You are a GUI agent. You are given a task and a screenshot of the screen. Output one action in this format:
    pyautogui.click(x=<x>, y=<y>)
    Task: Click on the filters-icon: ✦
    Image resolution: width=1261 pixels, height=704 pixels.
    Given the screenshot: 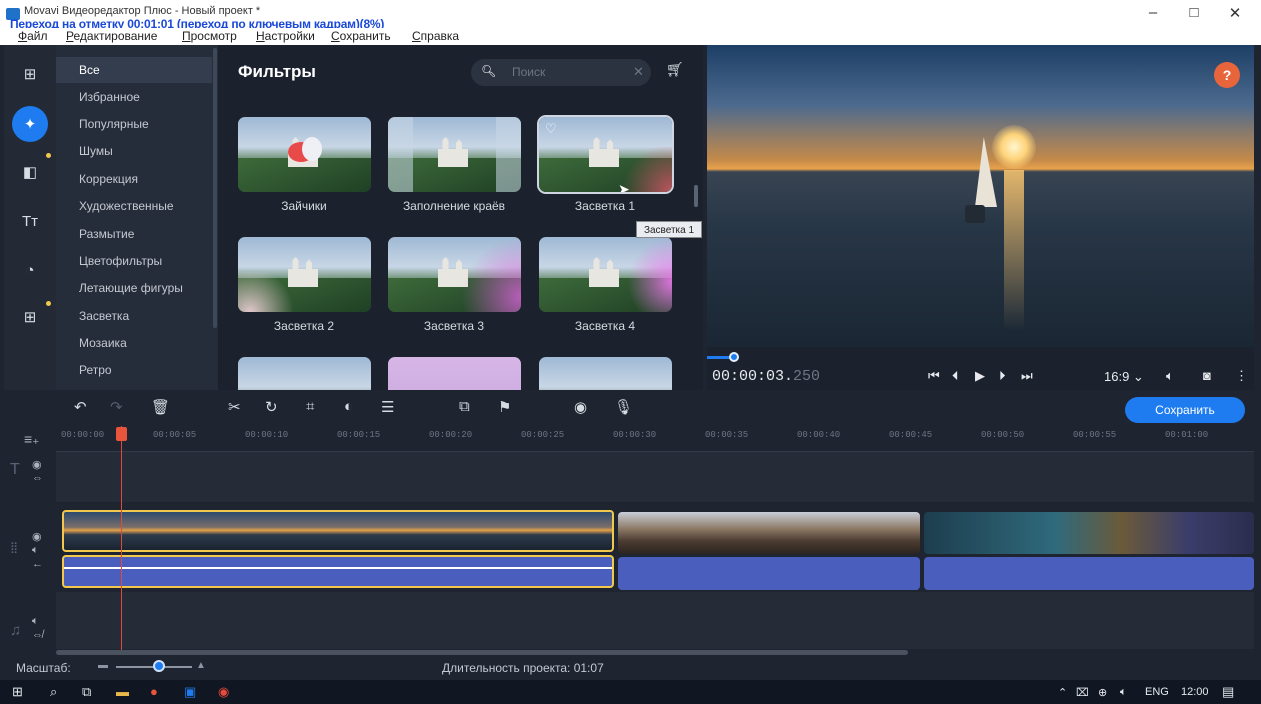 What is the action you would take?
    pyautogui.click(x=30, y=124)
    